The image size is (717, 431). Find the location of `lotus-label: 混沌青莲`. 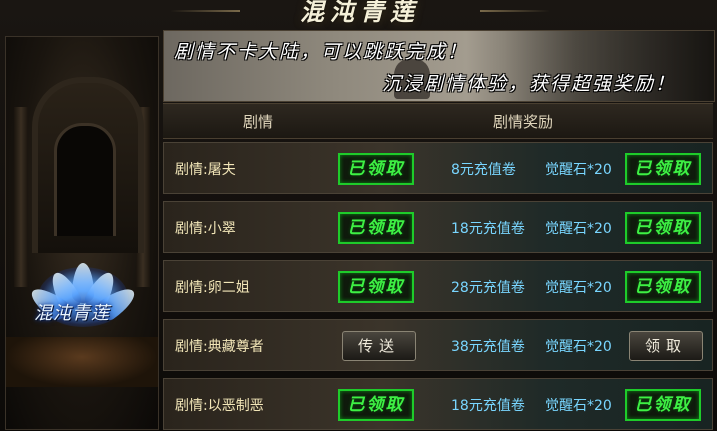

lotus-label: 混沌青莲 is located at coordinates (72, 313).